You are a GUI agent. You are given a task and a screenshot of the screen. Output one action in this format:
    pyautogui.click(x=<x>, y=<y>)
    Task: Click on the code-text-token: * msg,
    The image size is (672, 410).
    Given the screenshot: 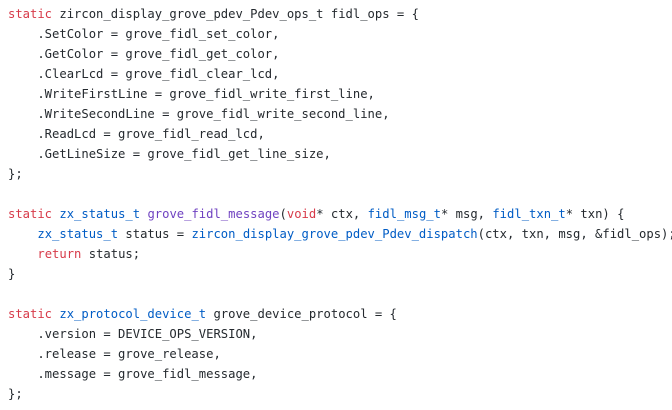 What is the action you would take?
    pyautogui.click(x=466, y=214)
    